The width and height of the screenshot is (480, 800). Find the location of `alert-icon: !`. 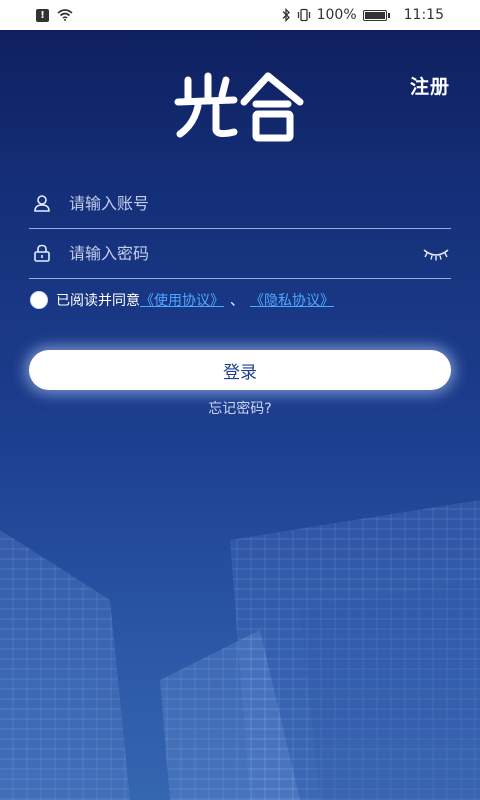

alert-icon: ! is located at coordinates (42, 15).